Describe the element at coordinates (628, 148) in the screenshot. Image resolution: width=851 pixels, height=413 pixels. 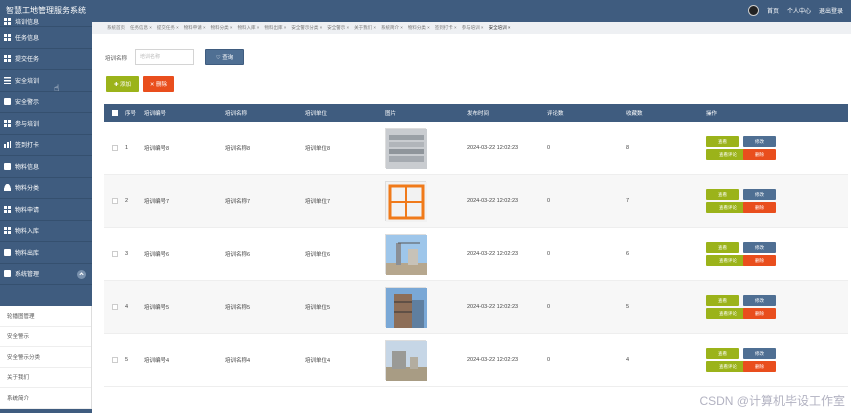
I see `cell-favorites: 8` at that location.